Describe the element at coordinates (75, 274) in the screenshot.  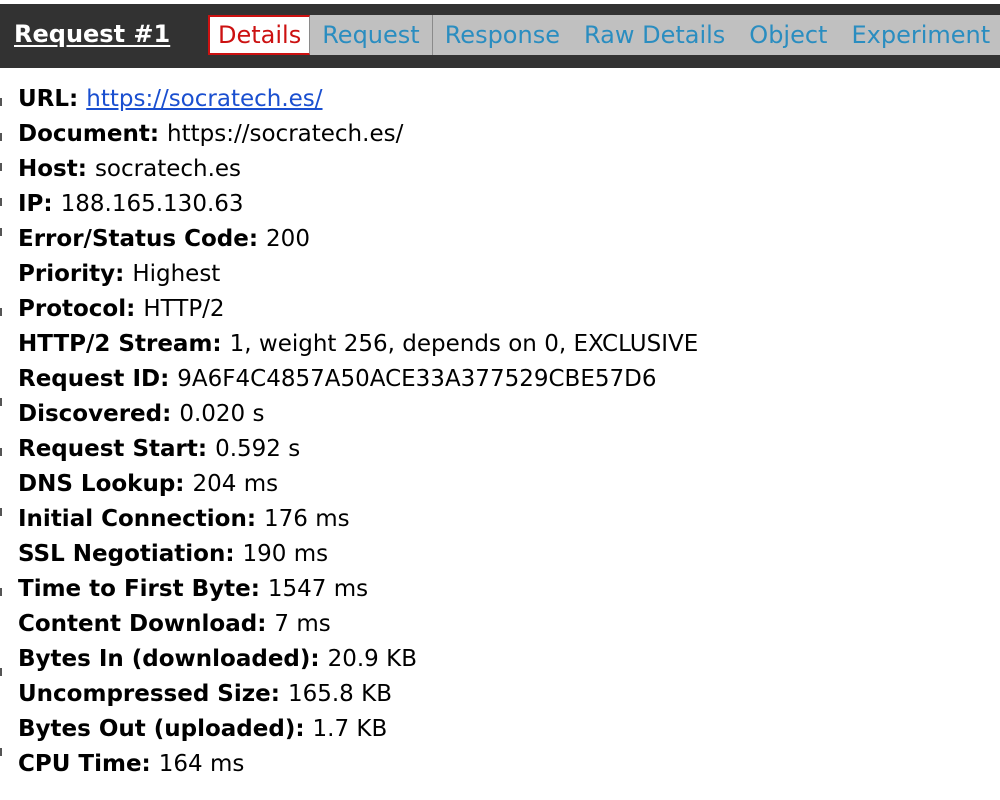
I see `detail-label: Priority:` at that location.